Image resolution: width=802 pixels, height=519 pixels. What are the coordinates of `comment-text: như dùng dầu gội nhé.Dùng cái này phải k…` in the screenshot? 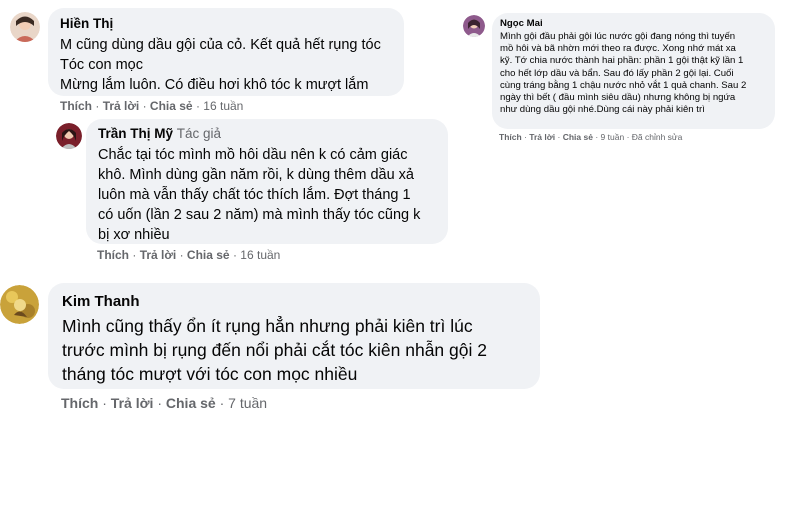 It's located at (602, 110).